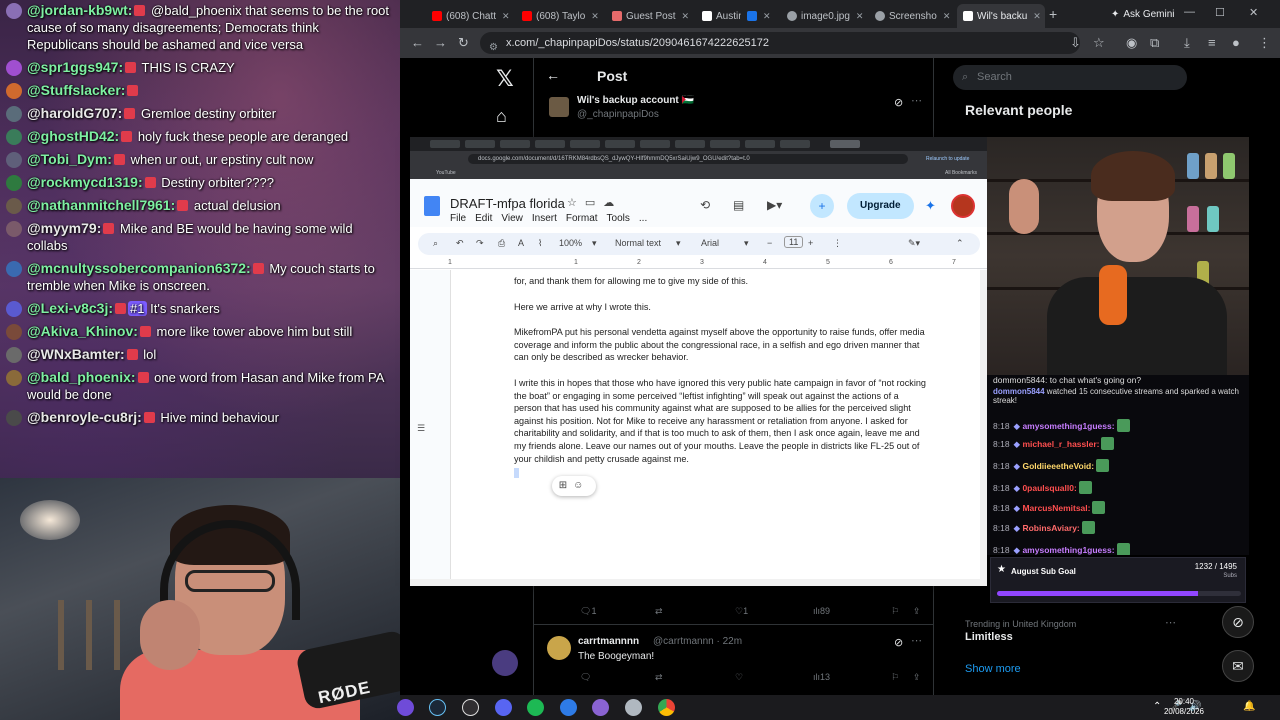 The height and width of the screenshot is (720, 1280). I want to click on chat-username: RobinsAviary:, so click(1050, 528).